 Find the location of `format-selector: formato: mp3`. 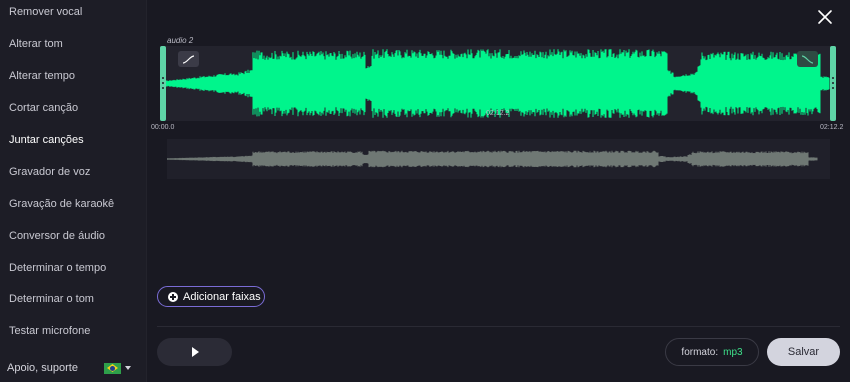

format-selector: formato: mp3 is located at coordinates (712, 352).